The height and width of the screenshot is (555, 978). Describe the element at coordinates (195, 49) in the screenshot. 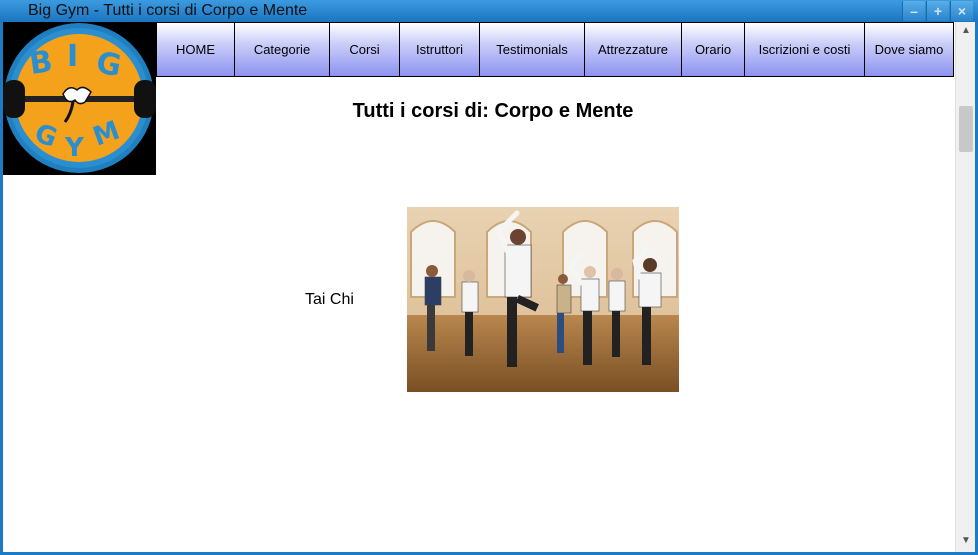

I see `nav-home: HOME` at that location.